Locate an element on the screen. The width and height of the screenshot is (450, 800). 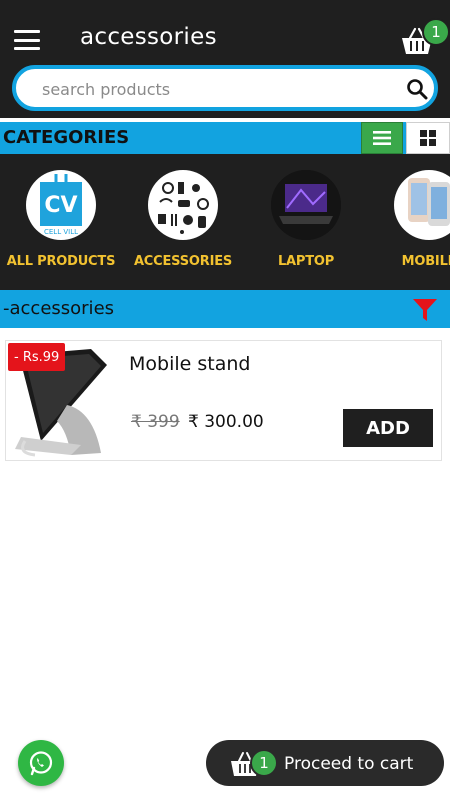
grid-view-icon is located at coordinates (428, 138).